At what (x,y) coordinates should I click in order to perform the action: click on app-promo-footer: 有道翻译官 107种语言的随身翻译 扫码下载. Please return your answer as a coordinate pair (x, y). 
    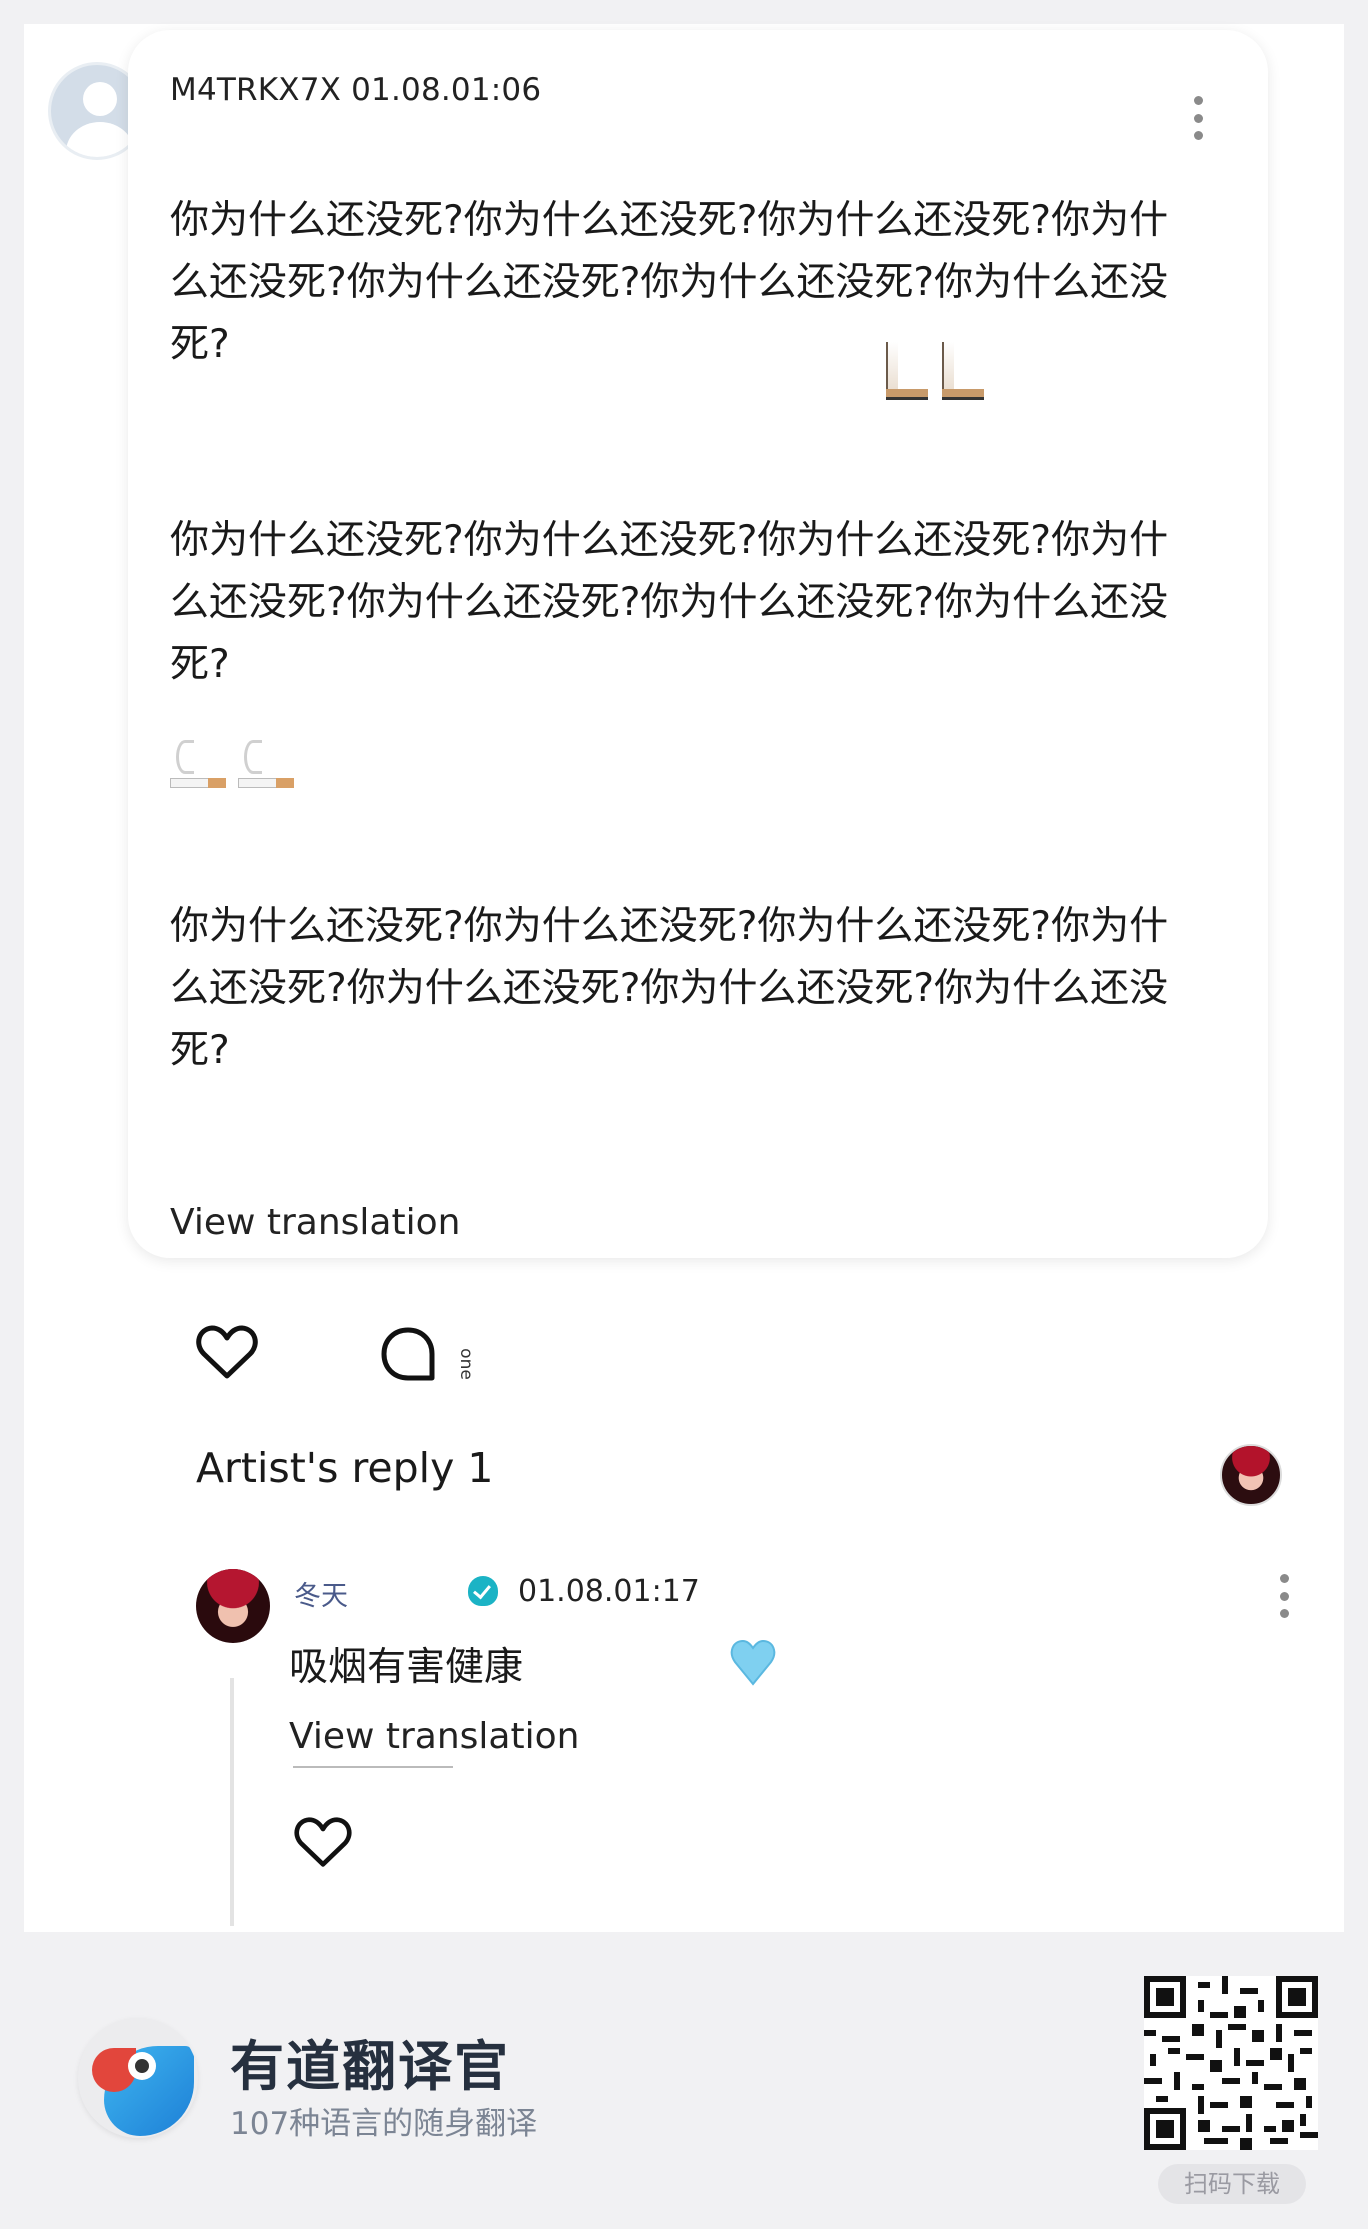
    Looking at the image, I should click on (684, 2080).